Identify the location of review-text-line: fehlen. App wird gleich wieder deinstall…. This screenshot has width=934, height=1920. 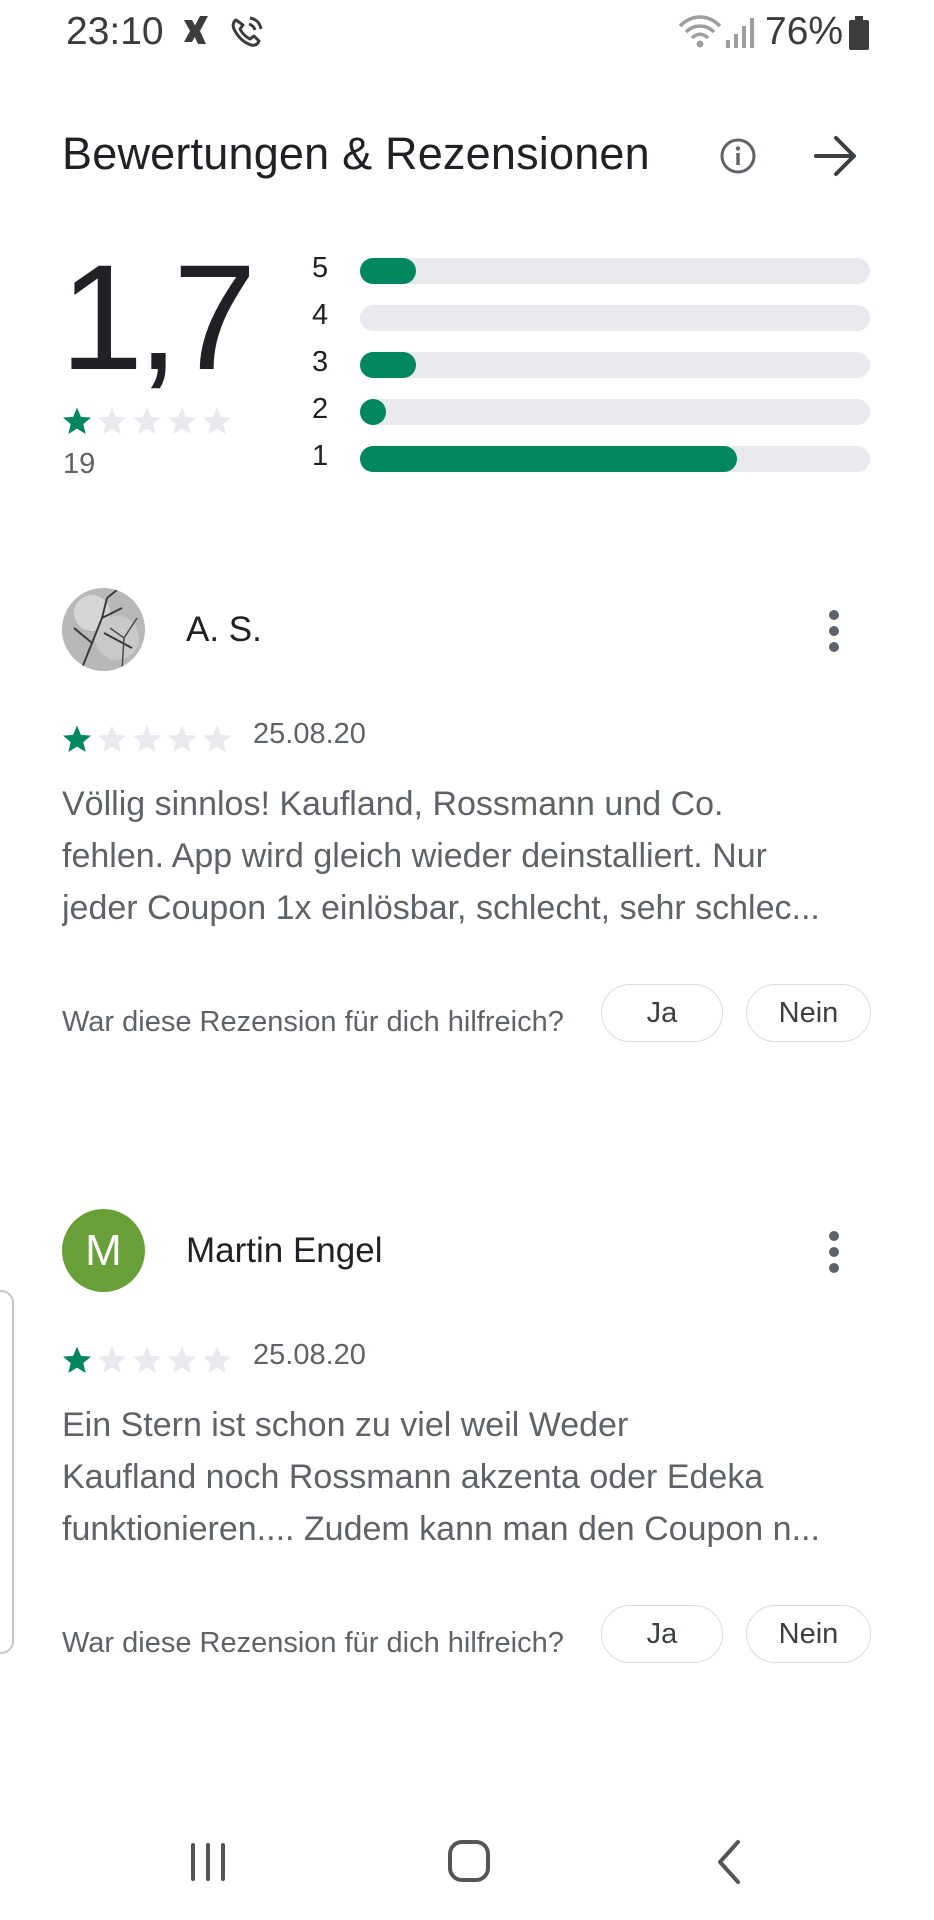
(414, 856).